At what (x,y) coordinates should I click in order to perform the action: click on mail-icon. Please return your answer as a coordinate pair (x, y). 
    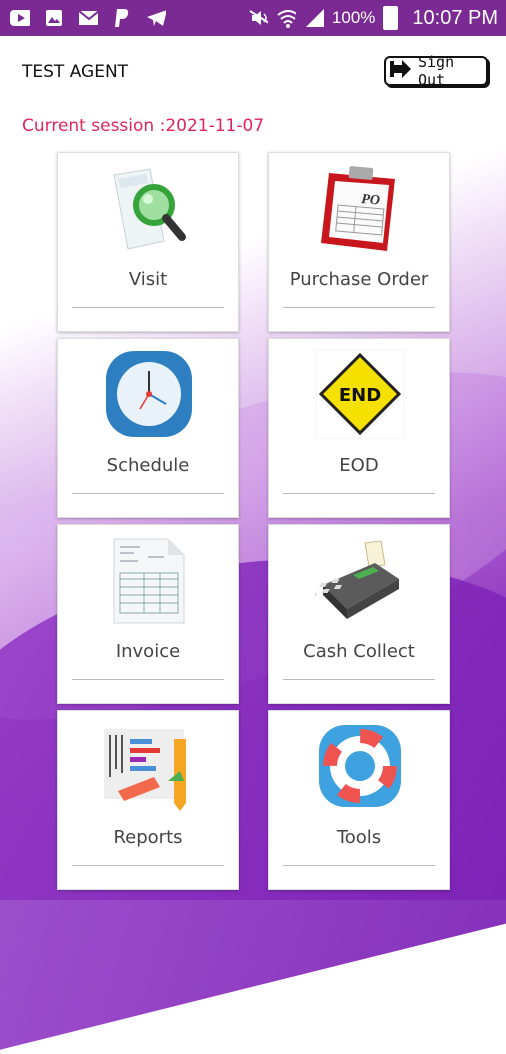
    Looking at the image, I should click on (88, 18).